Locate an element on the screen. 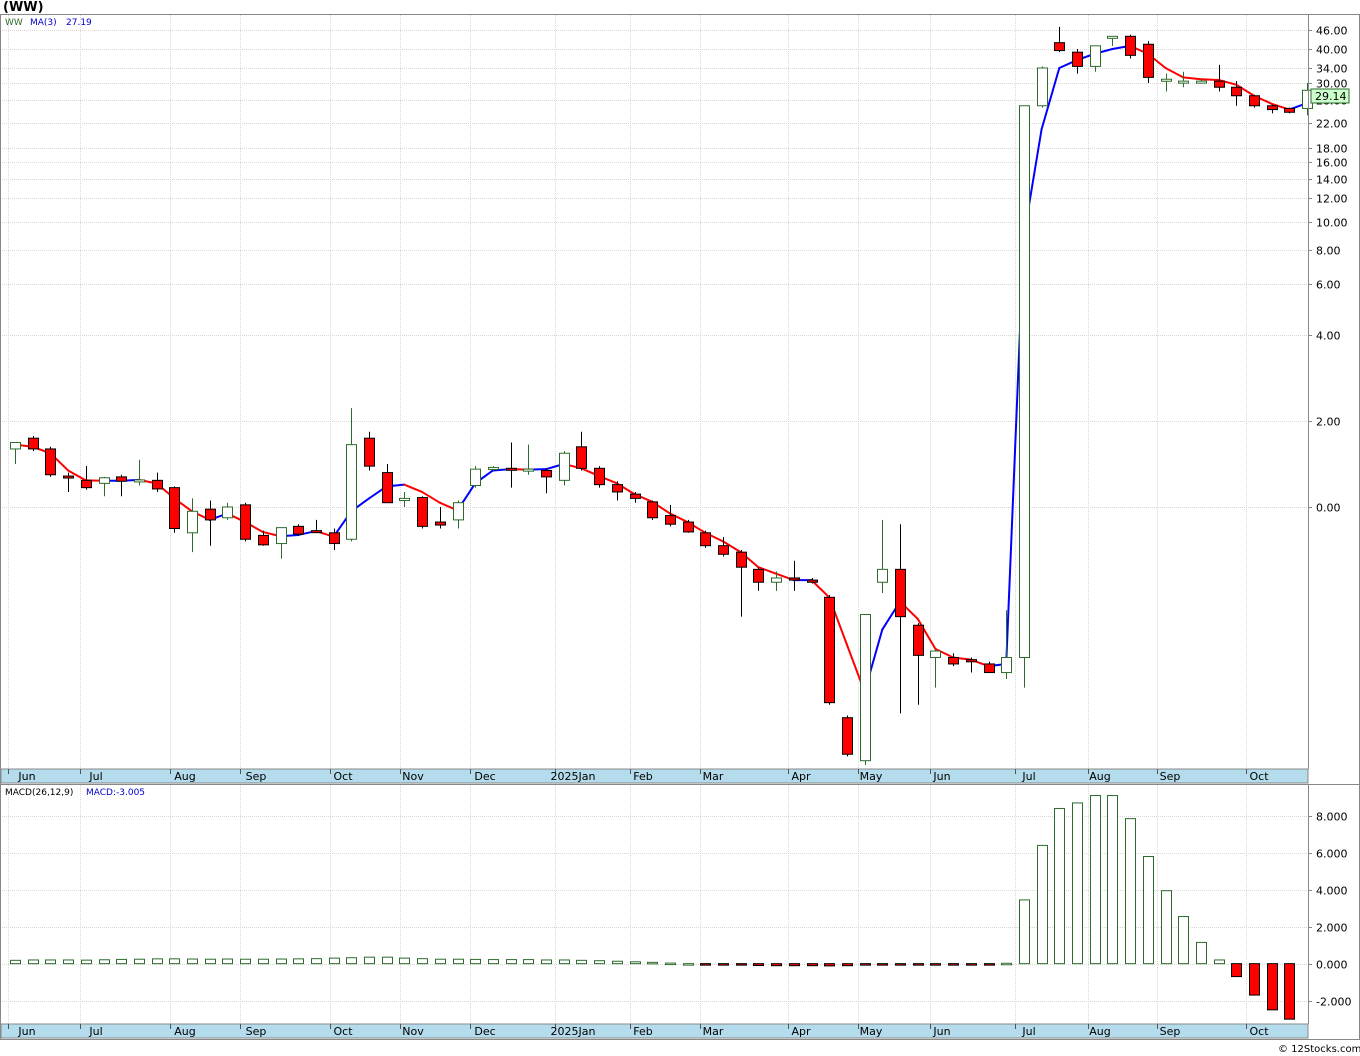 Image resolution: width=1360 pixels, height=1056 pixels. price-tick-label: 14.00 is located at coordinates (1332, 180).